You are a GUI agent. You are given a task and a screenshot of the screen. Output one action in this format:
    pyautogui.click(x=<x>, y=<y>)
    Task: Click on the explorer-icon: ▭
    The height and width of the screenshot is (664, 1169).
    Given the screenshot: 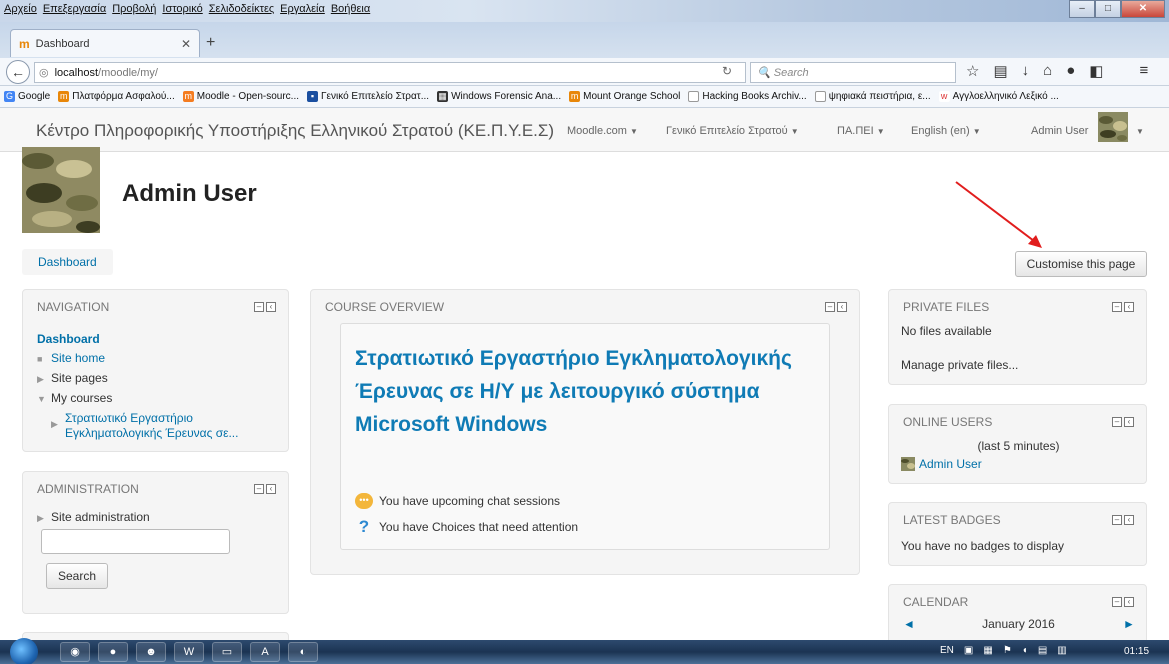 What is the action you would take?
    pyautogui.click(x=227, y=652)
    